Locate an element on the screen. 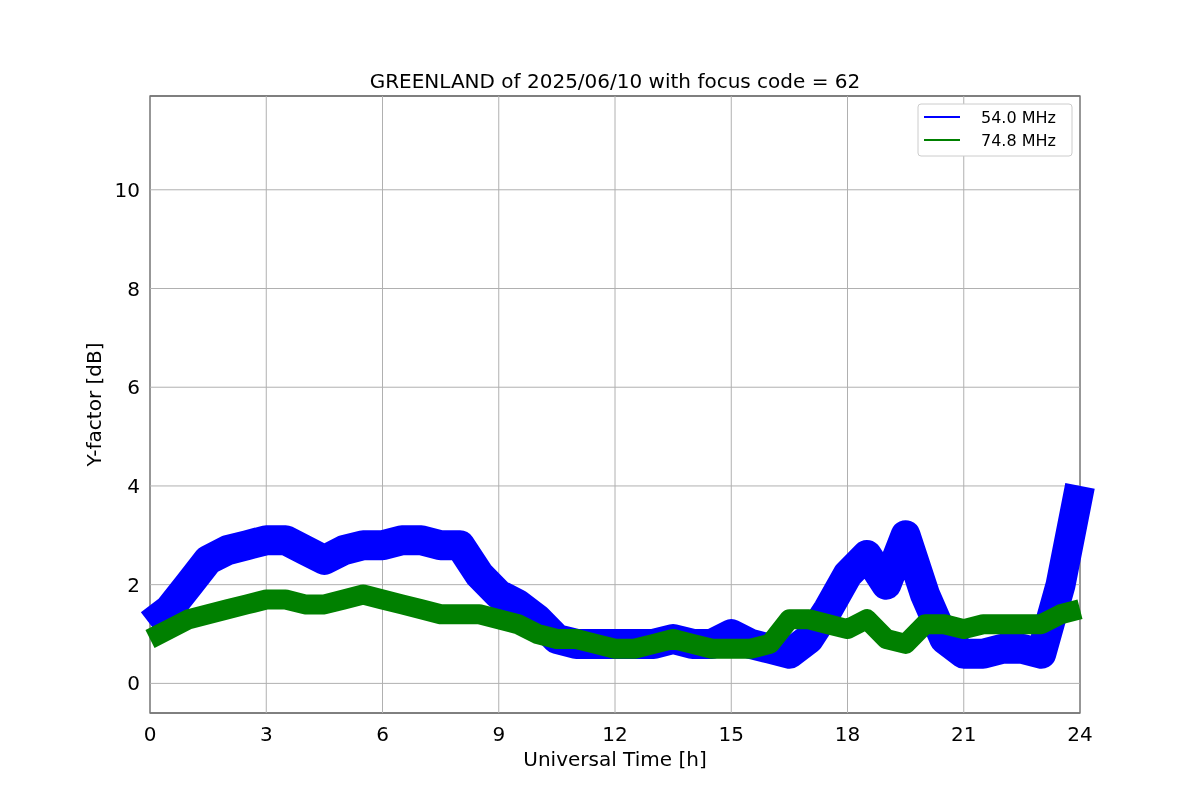 Image resolution: width=1200 pixels, height=800 pixels. x-tick-label: 21 is located at coordinates (964, 734).